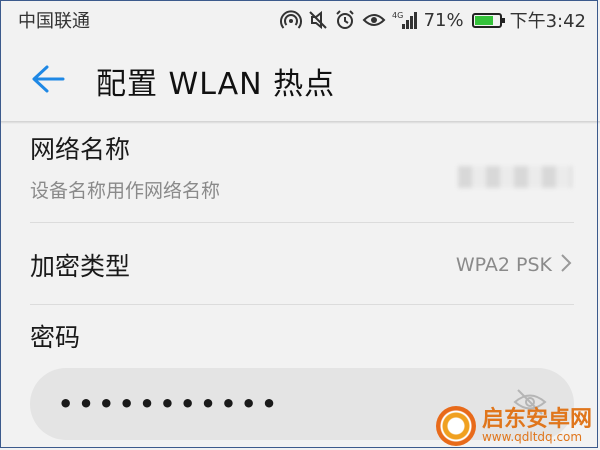 This screenshot has height=450, width=600. Describe the element at coordinates (216, 84) in the screenshot. I see `page-title: 配置 WLAN 热点` at that location.